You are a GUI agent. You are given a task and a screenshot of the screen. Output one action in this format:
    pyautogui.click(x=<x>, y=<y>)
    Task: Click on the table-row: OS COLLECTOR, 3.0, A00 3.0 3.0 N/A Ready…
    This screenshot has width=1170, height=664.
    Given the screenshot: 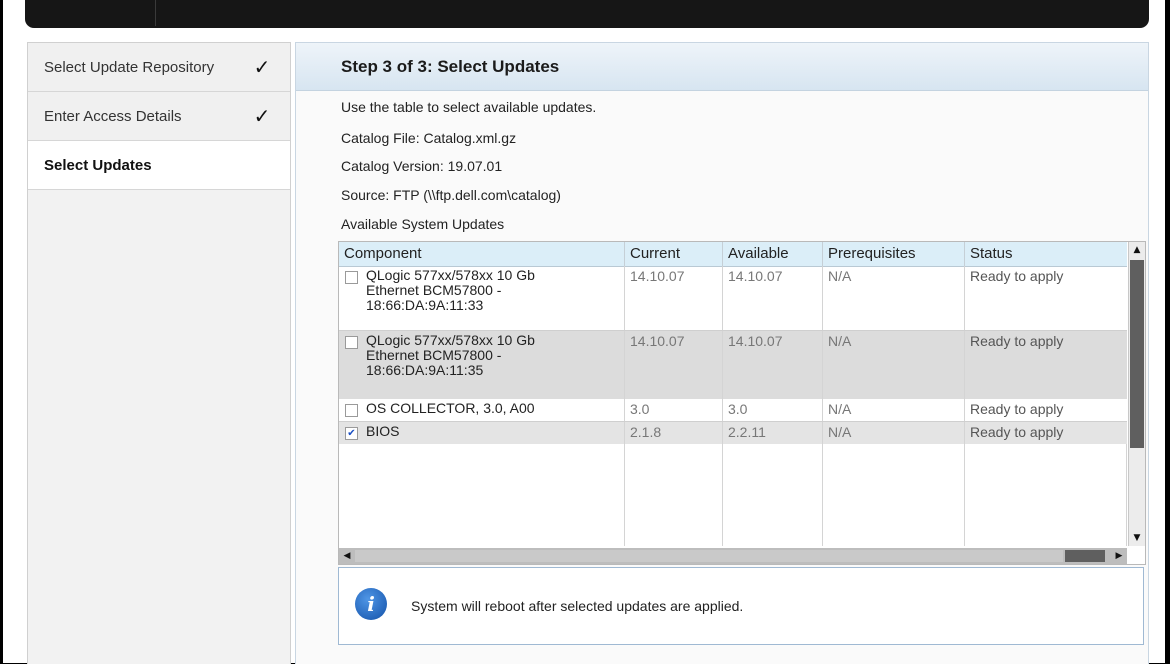 What is the action you would take?
    pyautogui.click(x=733, y=410)
    